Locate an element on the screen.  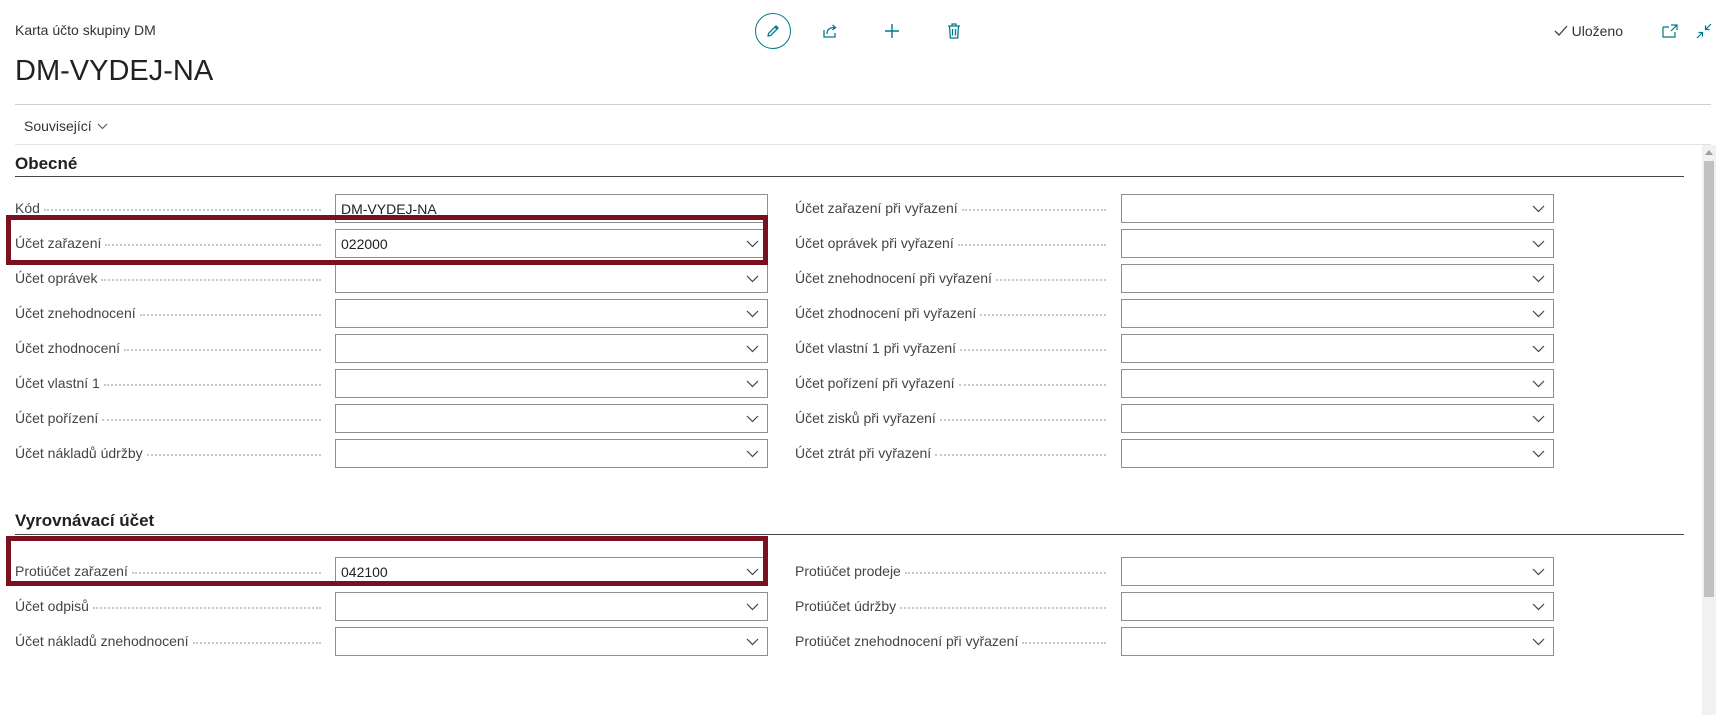
vertical-scrollbar is located at coordinates (1709, 430).